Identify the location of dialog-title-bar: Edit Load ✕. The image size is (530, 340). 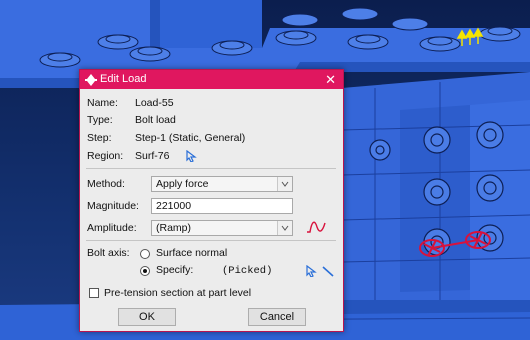
(211, 79).